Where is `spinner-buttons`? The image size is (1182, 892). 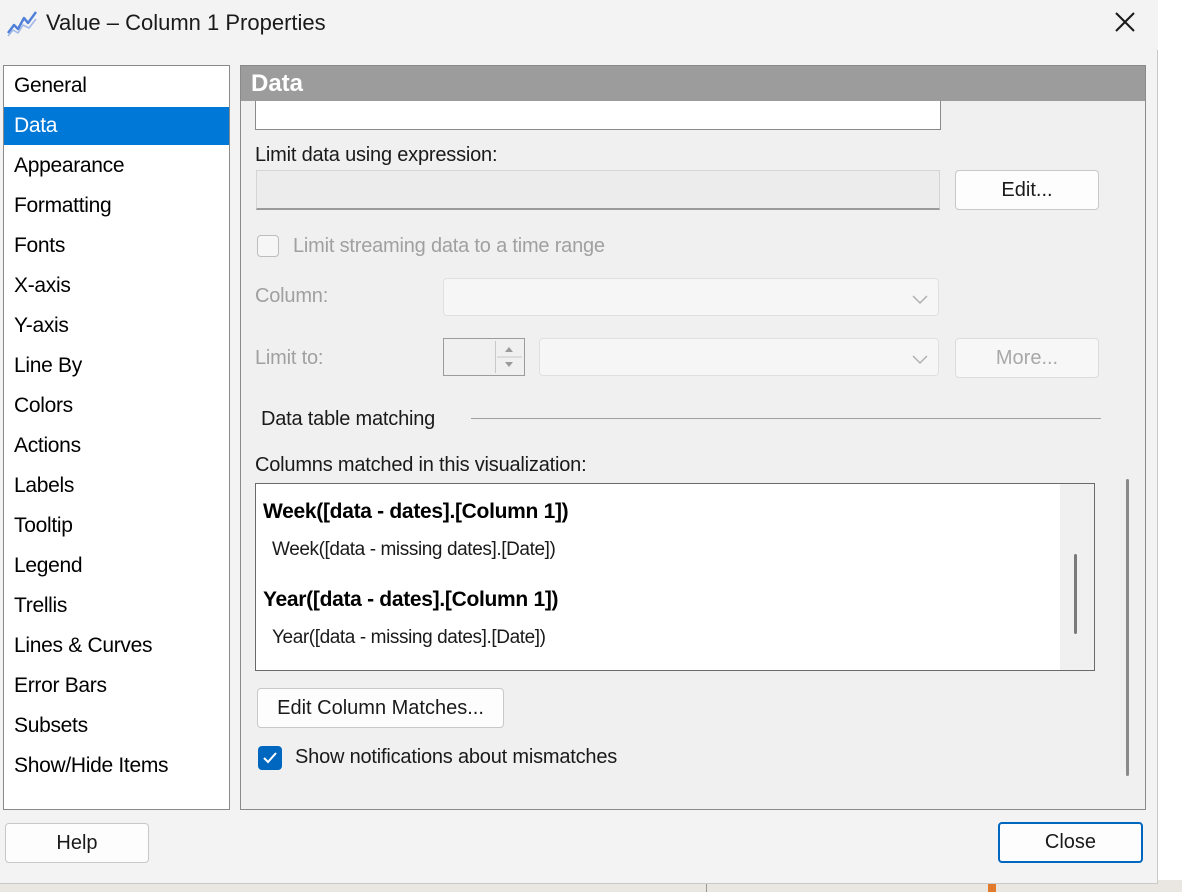 spinner-buttons is located at coordinates (508, 357).